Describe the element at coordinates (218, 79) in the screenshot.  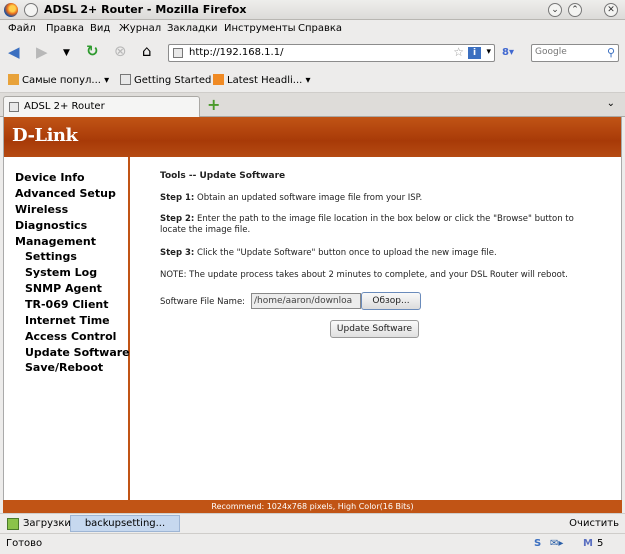
I see `rss-icon` at that location.